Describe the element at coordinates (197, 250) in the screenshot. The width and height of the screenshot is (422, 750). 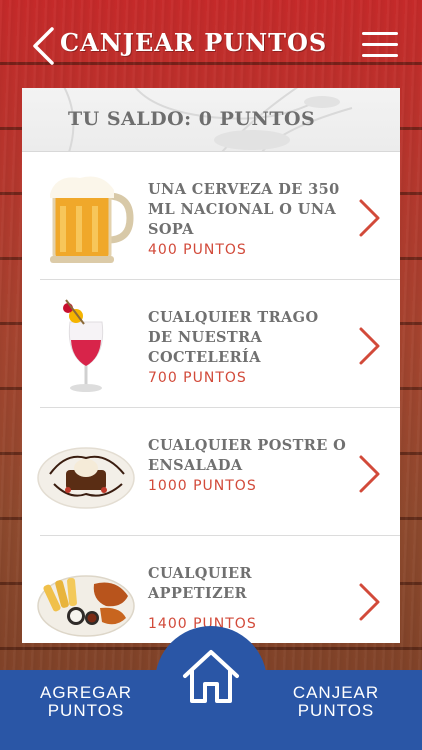
I see `reward-points: 400 PUNTOS` at that location.